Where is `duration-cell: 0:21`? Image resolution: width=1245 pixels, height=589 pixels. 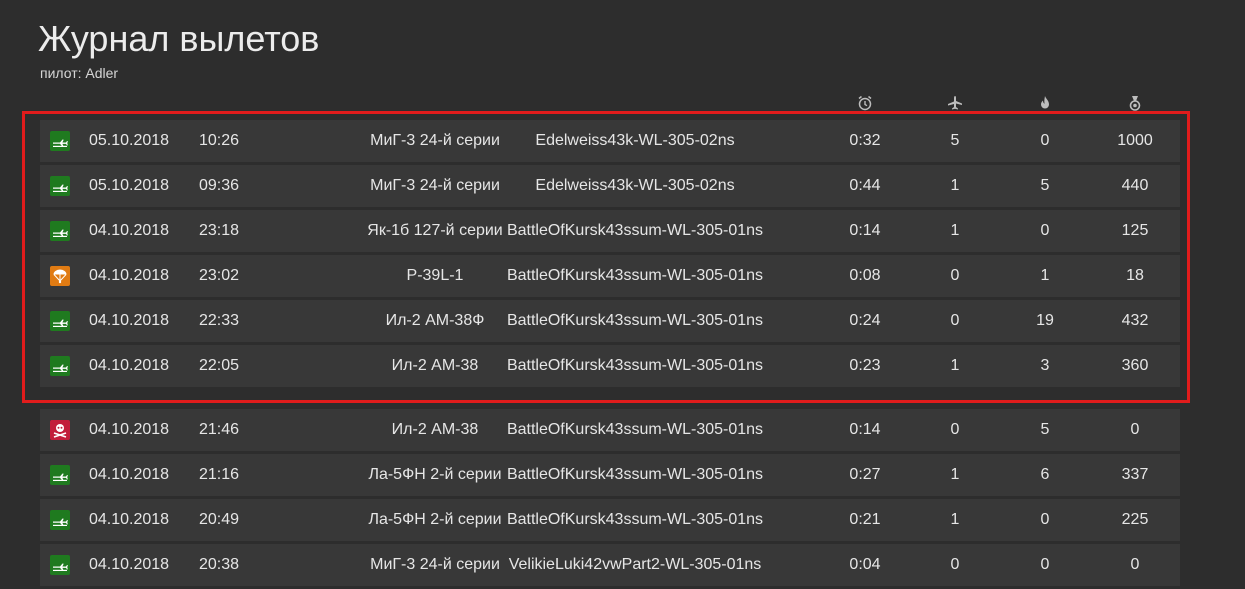
duration-cell: 0:21 is located at coordinates (865, 519).